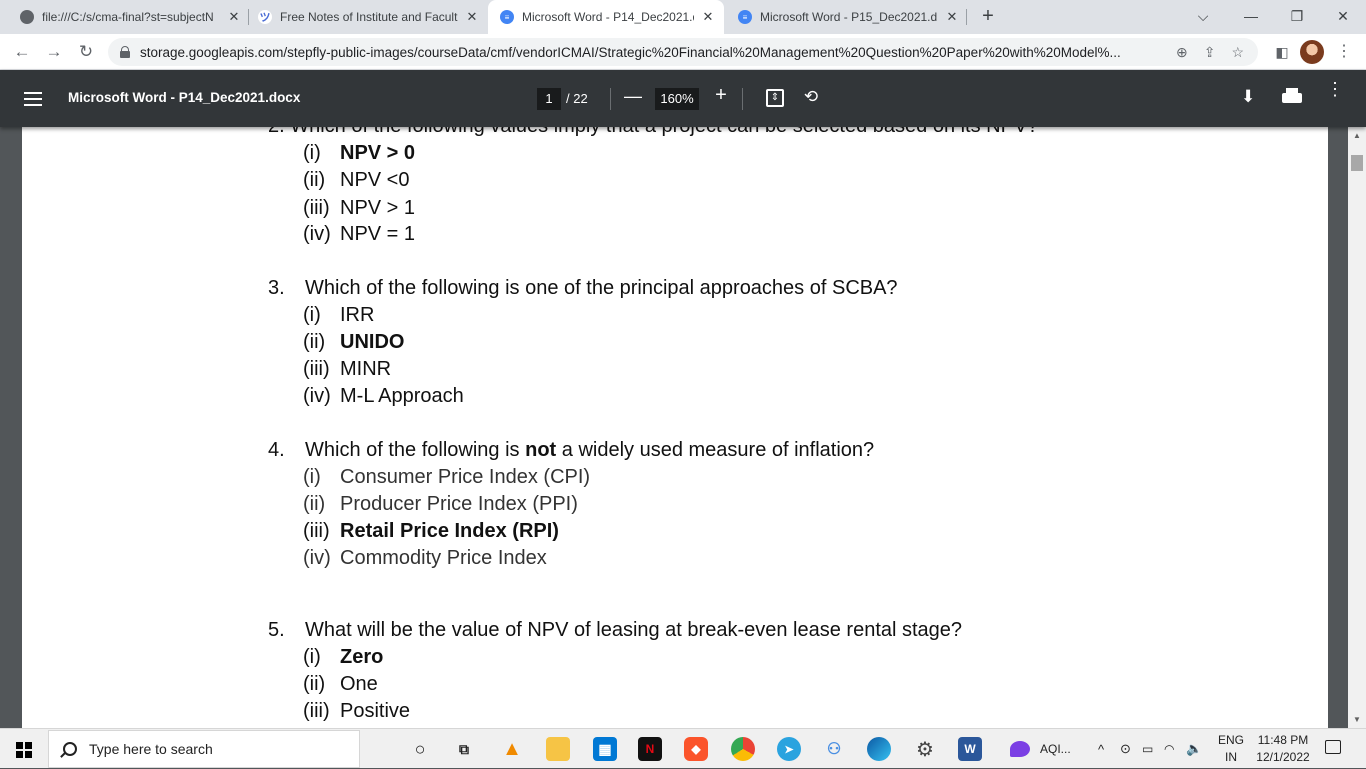 The image size is (1366, 769). Describe the element at coordinates (879, 749) in the screenshot. I see `edge-icon` at that location.